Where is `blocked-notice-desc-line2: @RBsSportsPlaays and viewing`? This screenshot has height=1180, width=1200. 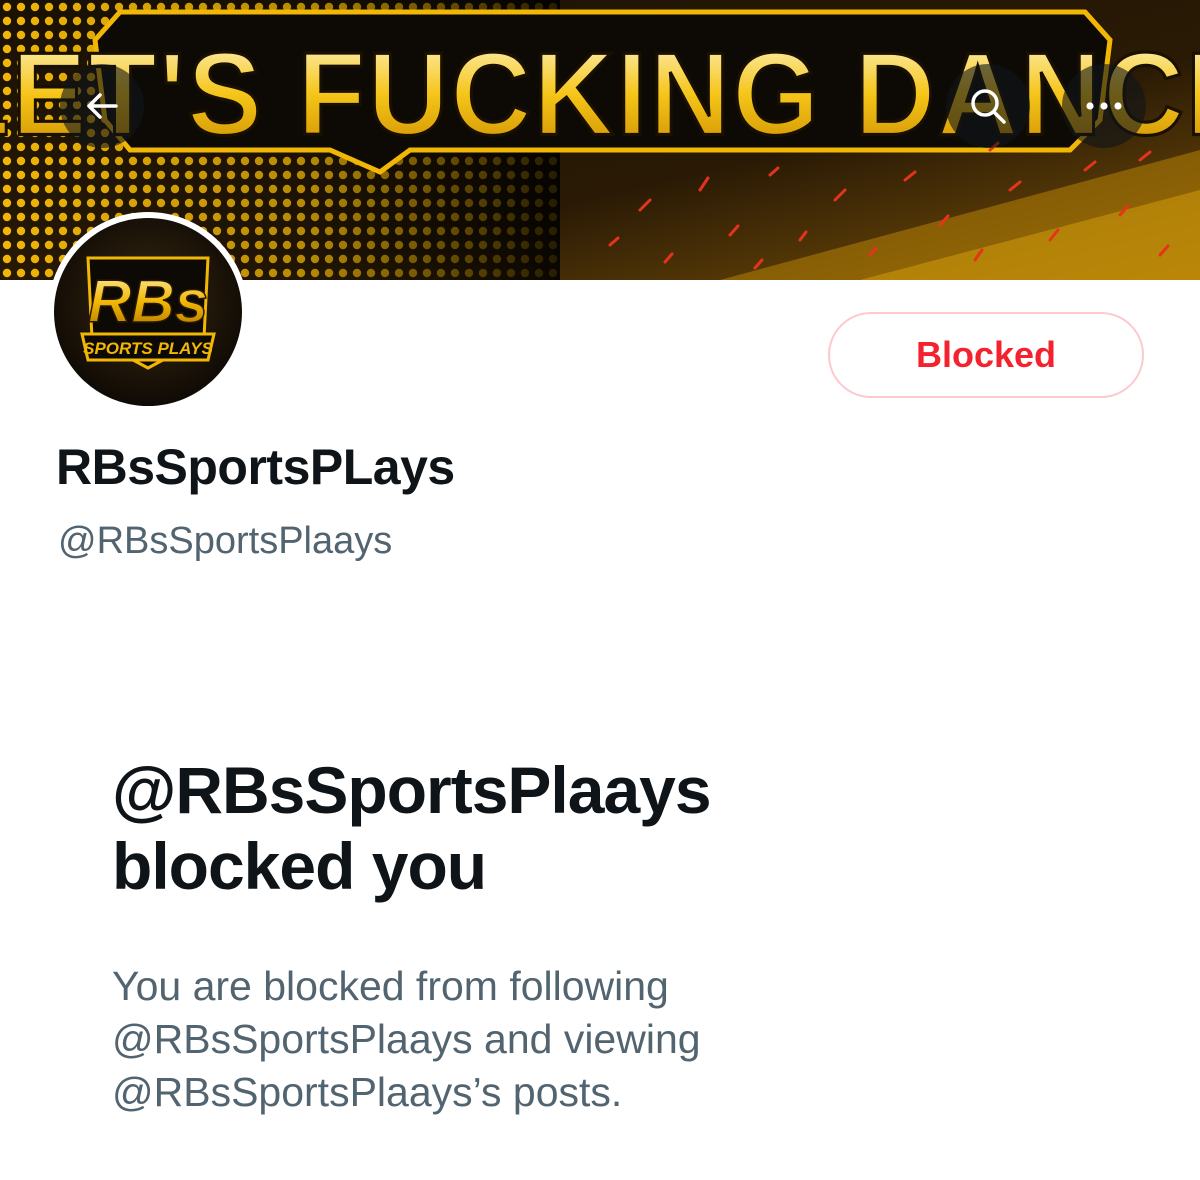
blocked-notice-desc-line2: @RBsSportsPlaays and viewing is located at coordinates (406, 1039).